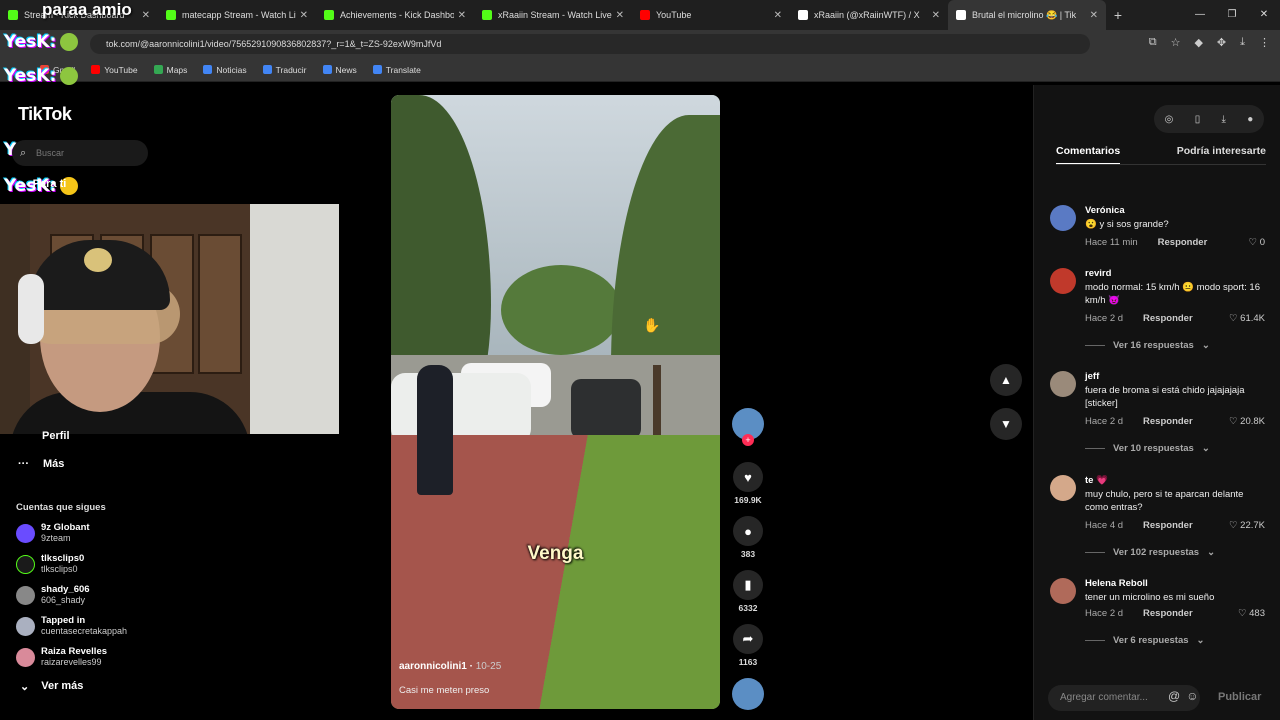  I want to click on view-replies-button: Ver 16 respuestas ⌄, so click(1147, 345).